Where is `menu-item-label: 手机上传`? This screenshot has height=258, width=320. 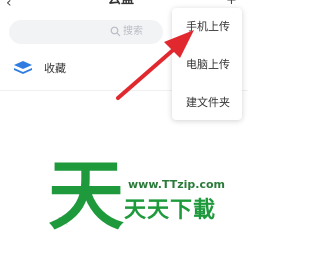 menu-item-label: 手机上传 is located at coordinates (208, 26).